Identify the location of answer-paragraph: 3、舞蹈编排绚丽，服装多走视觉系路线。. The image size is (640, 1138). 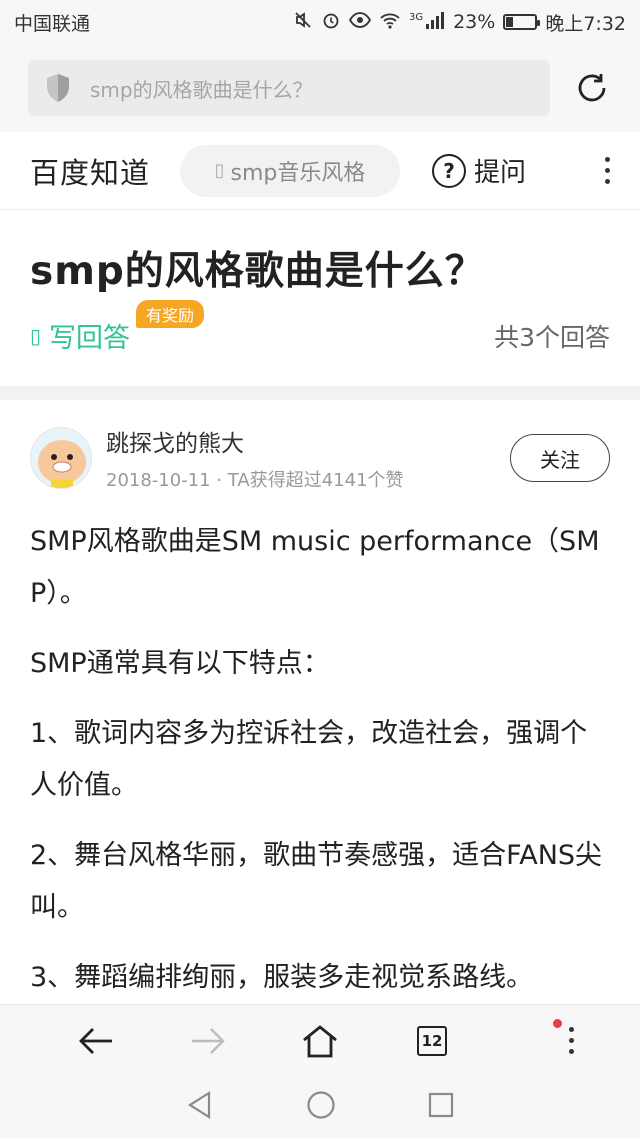
(282, 977).